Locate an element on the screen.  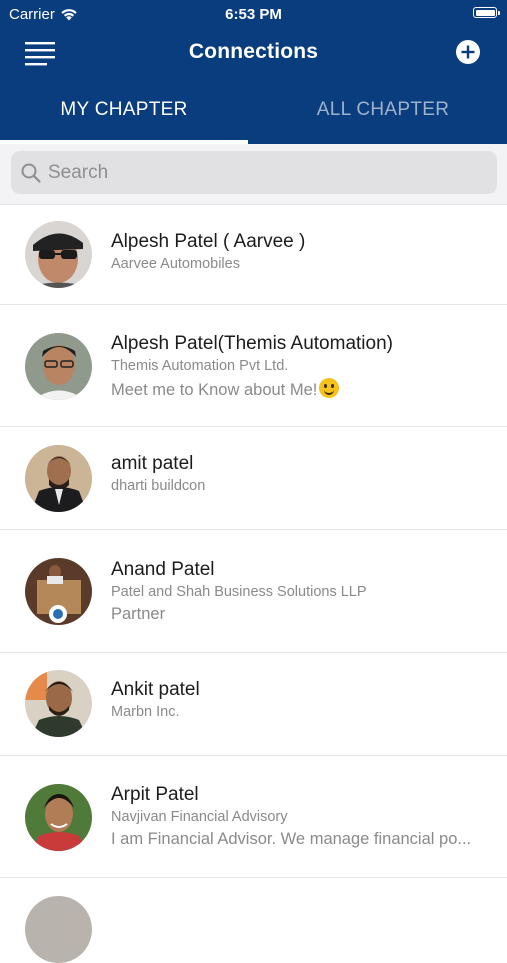
search-box is located at coordinates (254, 172).